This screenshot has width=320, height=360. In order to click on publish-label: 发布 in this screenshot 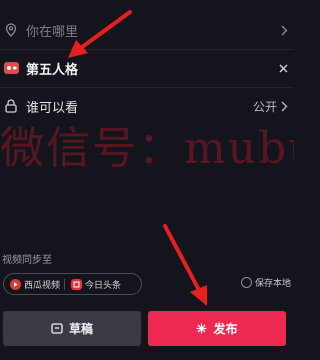, I will do `click(225, 329)`.